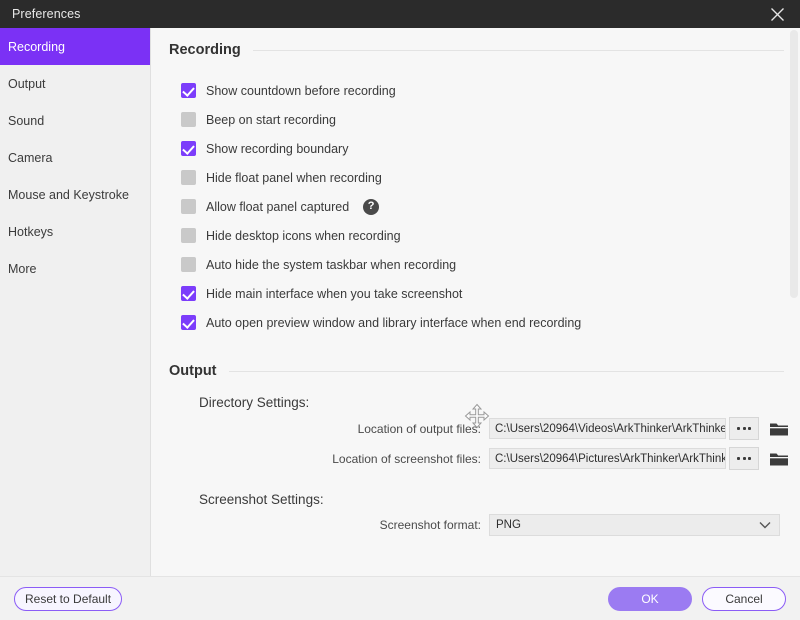  What do you see at coordinates (294, 177) in the screenshot?
I see `checkbox-label: Hide float panel when recording` at bounding box center [294, 177].